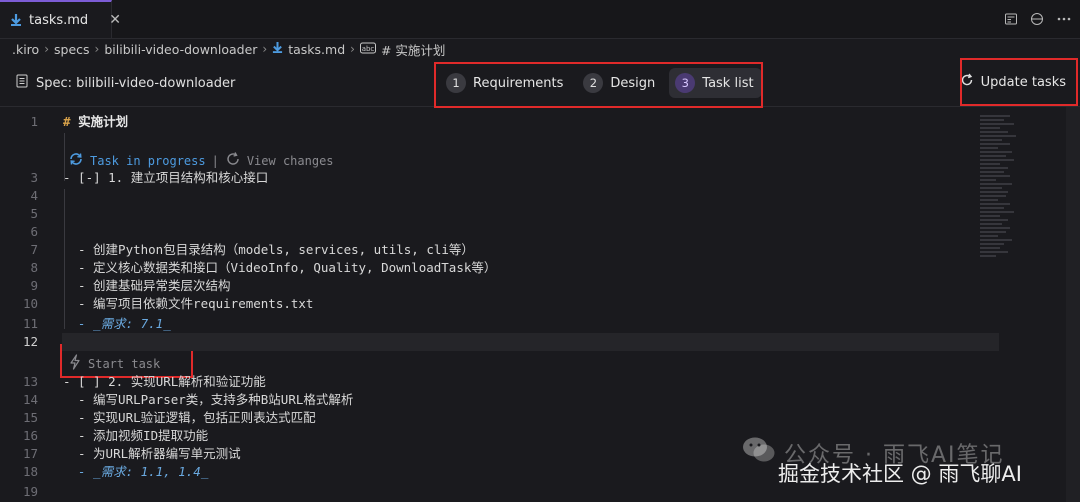 Image resolution: width=1080 pixels, height=502 pixels. I want to click on editor-actions, so click(1038, 19).